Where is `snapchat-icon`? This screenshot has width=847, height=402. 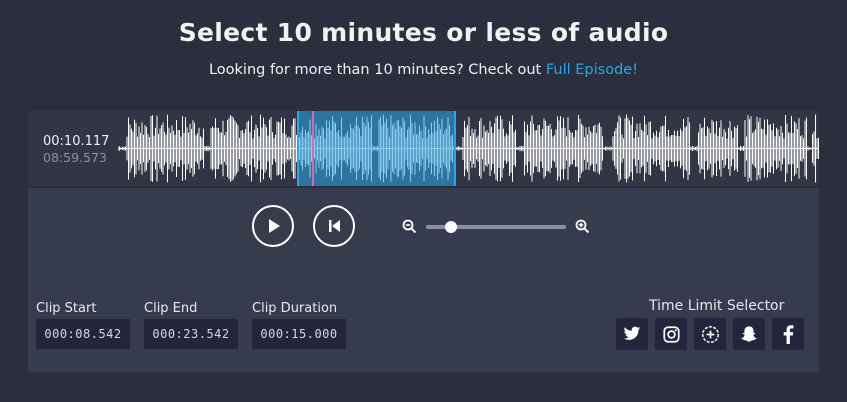
snapchat-icon is located at coordinates (749, 334).